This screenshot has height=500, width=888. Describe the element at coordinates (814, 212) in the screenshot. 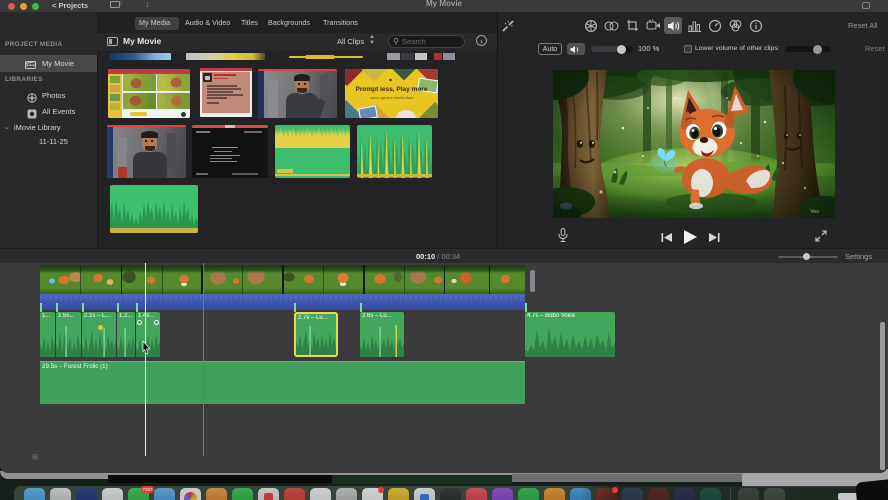

I see `svg-text: Veo` at that location.